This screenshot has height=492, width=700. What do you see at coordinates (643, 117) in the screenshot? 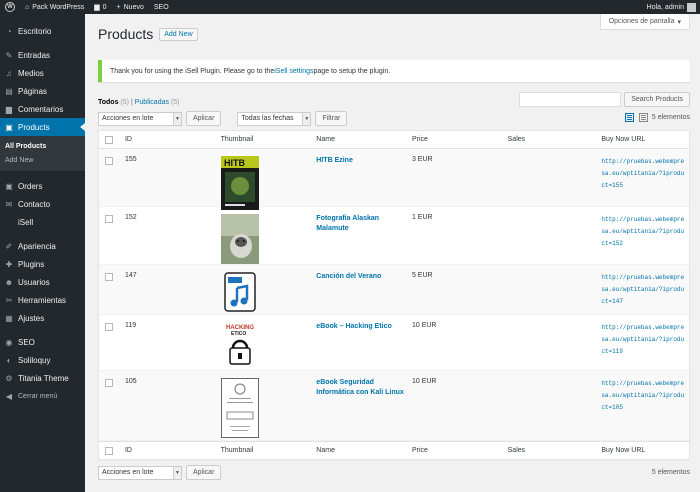
I see `excerpt-view-icon` at bounding box center [643, 117].